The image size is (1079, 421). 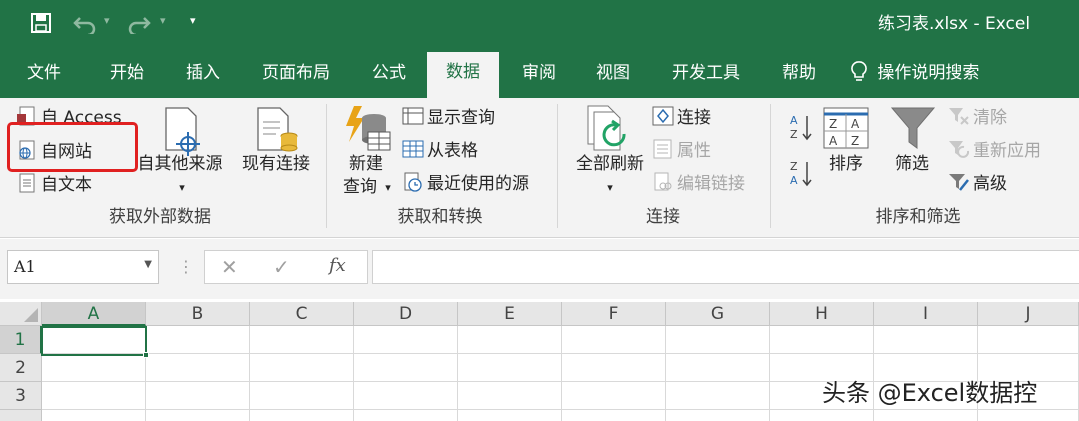 What do you see at coordinates (706, 73) in the screenshot?
I see `tab-developer: 开发工具` at bounding box center [706, 73].